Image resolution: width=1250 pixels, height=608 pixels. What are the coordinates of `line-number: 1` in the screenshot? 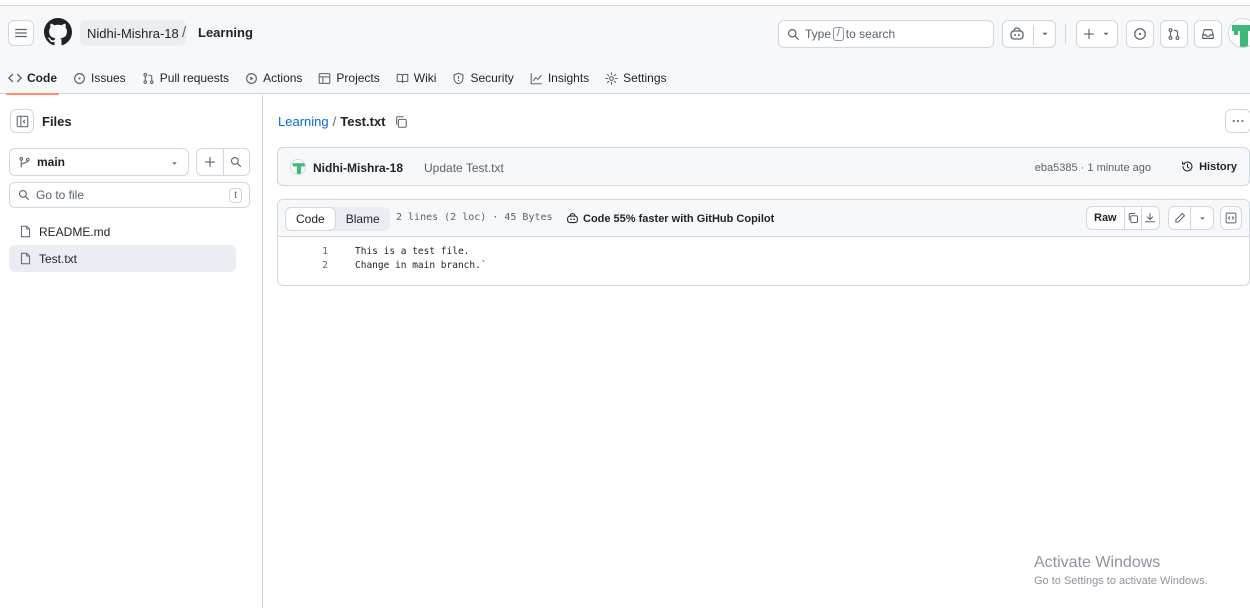 It's located at (303, 252).